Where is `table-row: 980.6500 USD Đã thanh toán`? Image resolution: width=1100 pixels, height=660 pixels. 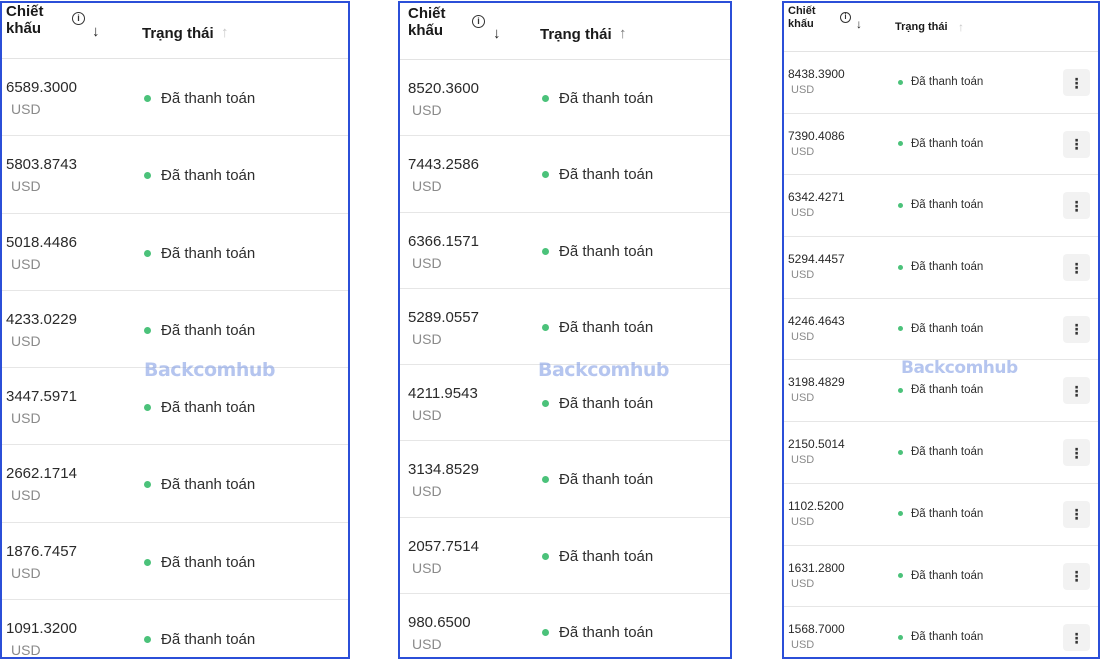 table-row: 980.6500 USD Đã thanh toán is located at coordinates (565, 625).